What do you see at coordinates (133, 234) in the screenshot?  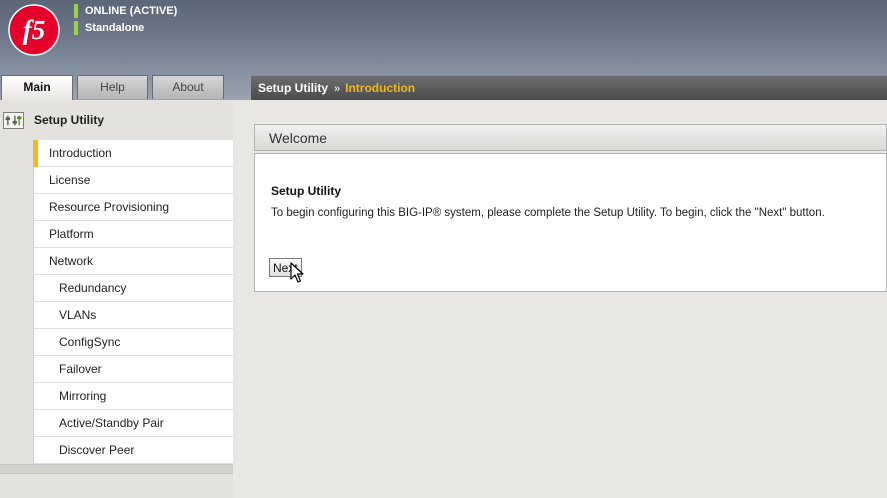 I see `nav-item-platform: Platform` at bounding box center [133, 234].